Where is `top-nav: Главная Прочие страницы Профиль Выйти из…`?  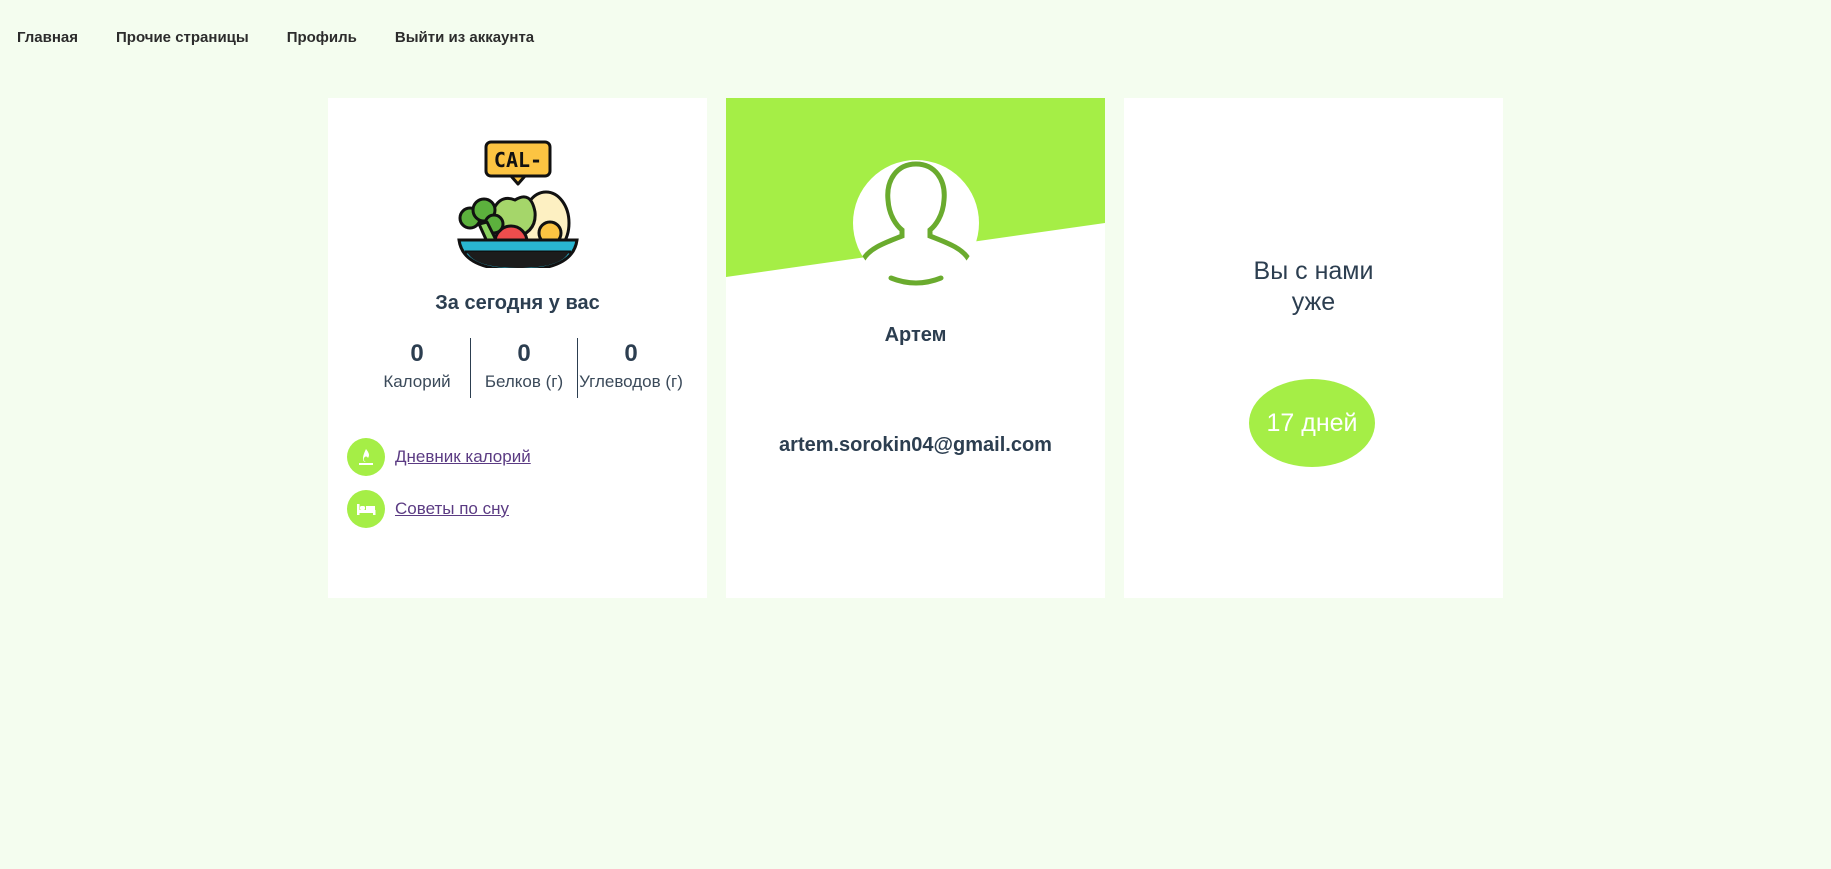
top-nav: Главная Прочие страницы Профиль Выйти из… is located at coordinates (915, 37).